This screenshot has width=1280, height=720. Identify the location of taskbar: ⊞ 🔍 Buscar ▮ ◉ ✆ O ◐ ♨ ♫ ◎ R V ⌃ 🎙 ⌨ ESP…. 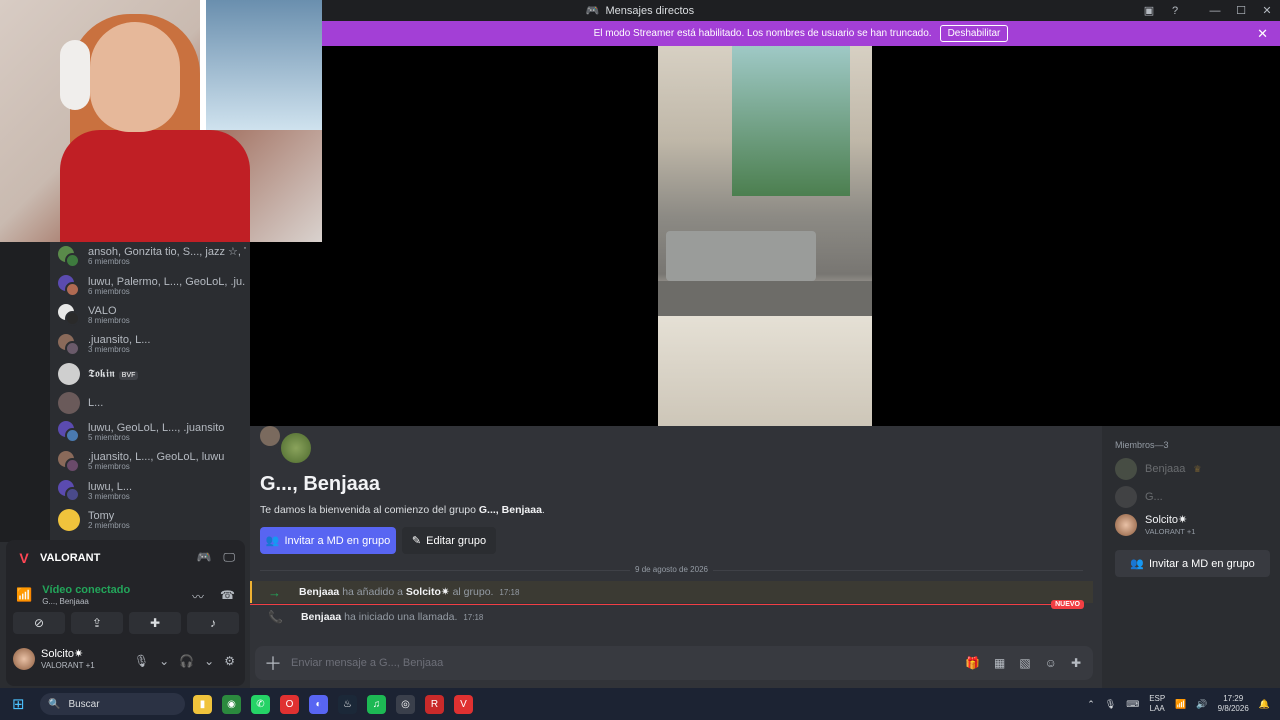
(640, 704).